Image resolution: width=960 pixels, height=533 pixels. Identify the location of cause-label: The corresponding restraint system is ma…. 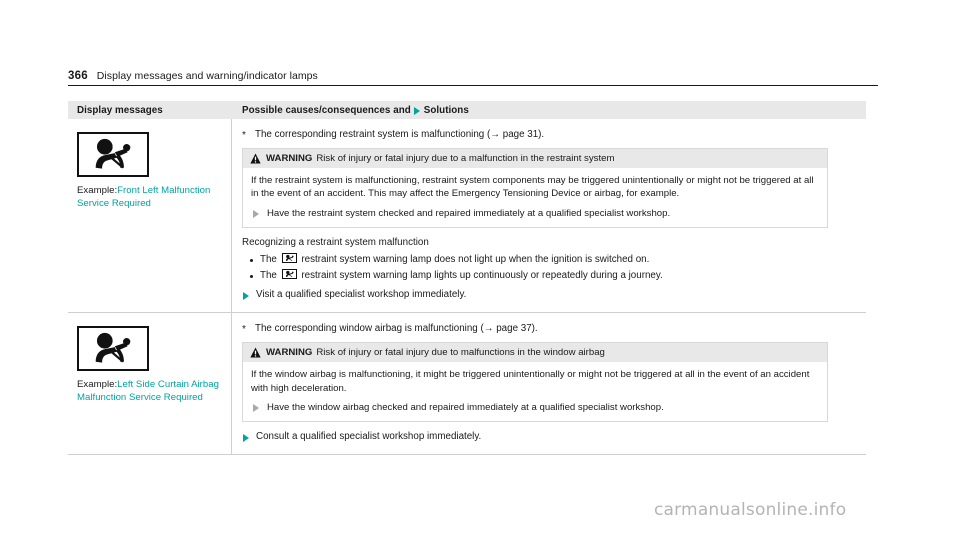
(400, 134).